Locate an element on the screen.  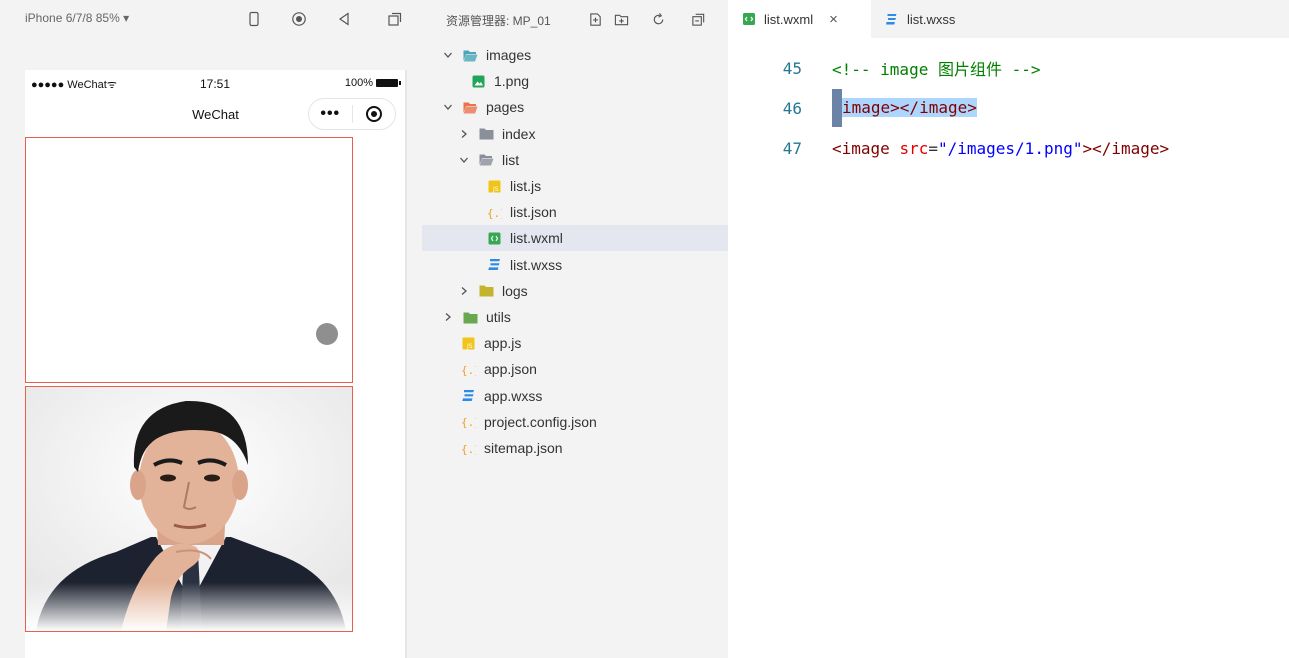
portrait-image-component is located at coordinates (189, 509).